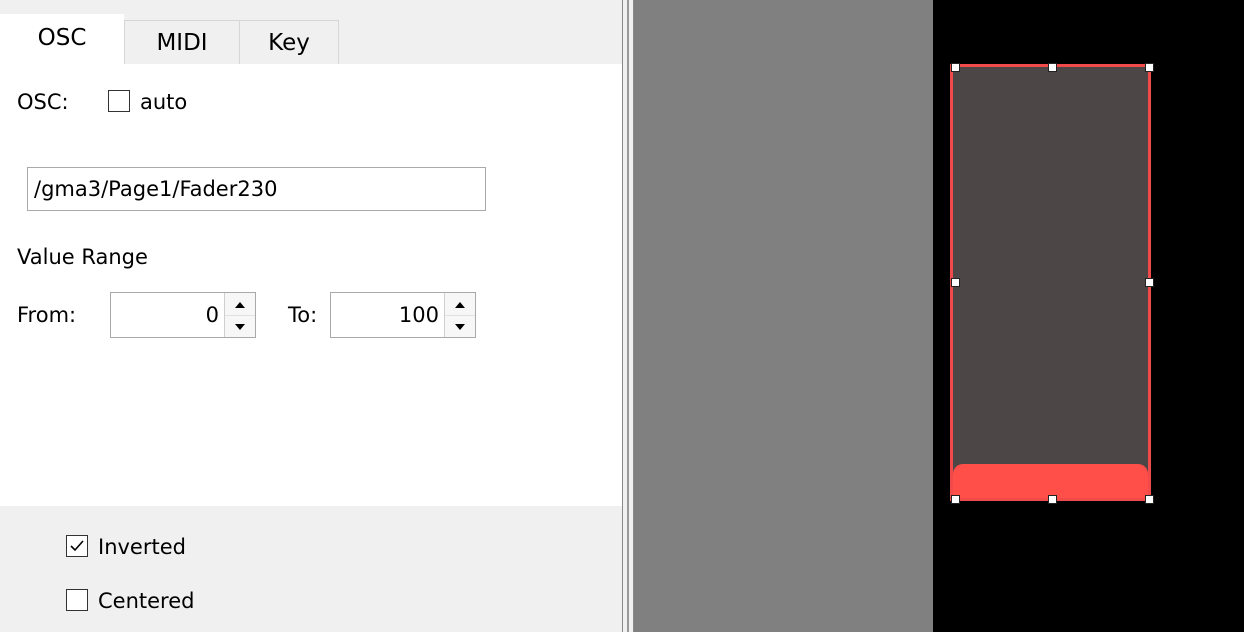 This screenshot has width=1244, height=632. Describe the element at coordinates (311, 569) in the screenshot. I see `fader-options: Inverted Centered` at that location.